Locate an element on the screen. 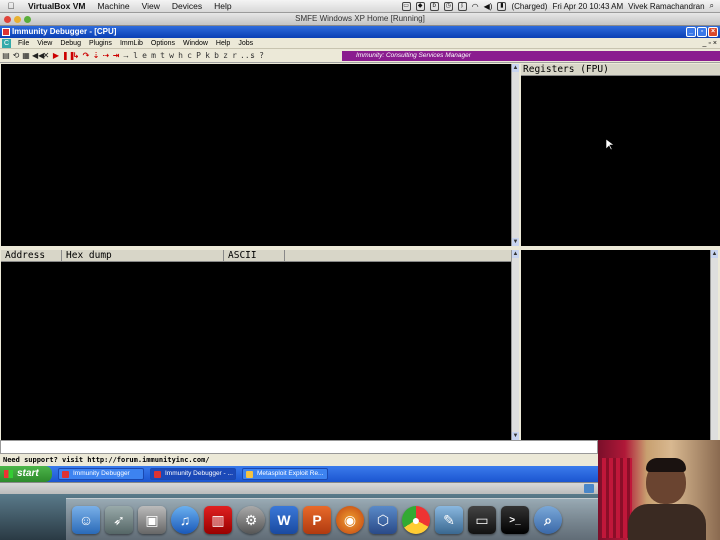 This screenshot has height=540, width=720. menu-file: File is located at coordinates (23, 43).